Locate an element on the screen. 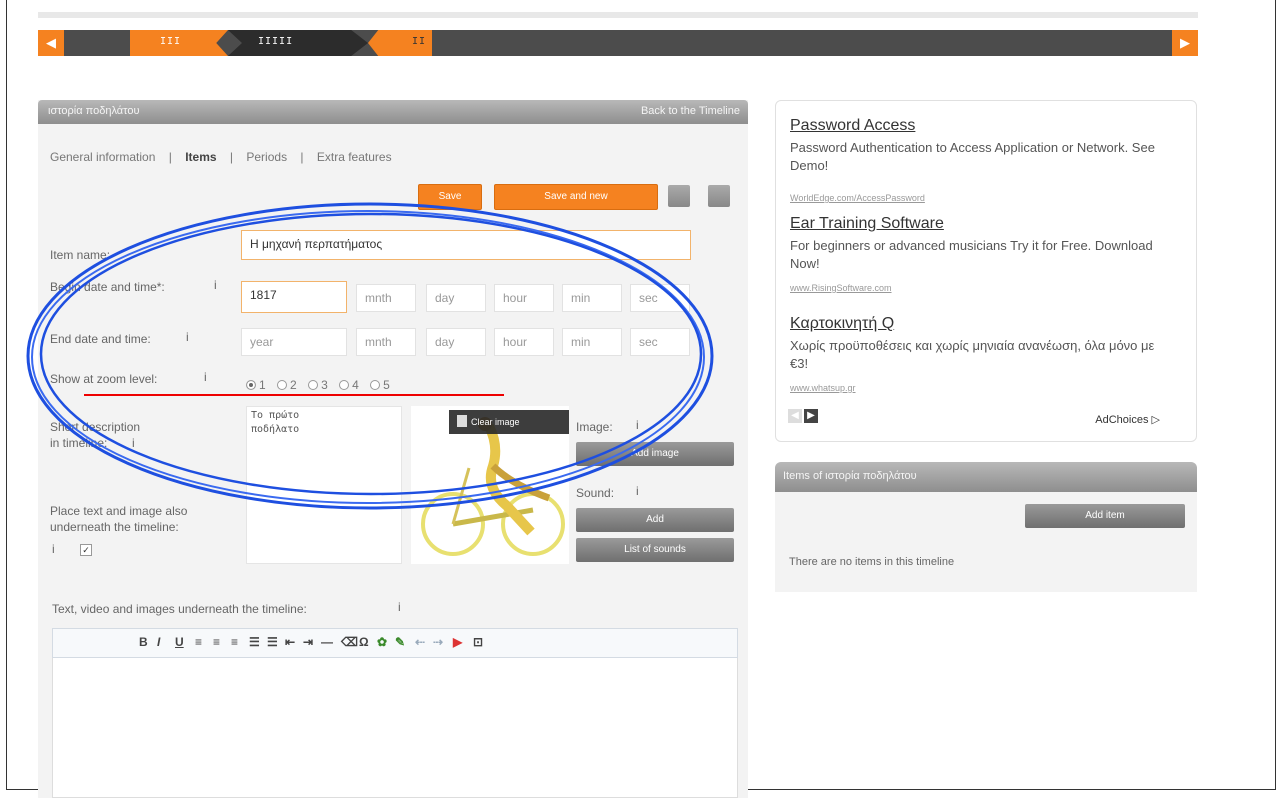 This screenshot has width=1288, height=798. chevron-right-icon: ▶ is located at coordinates (1185, 42).